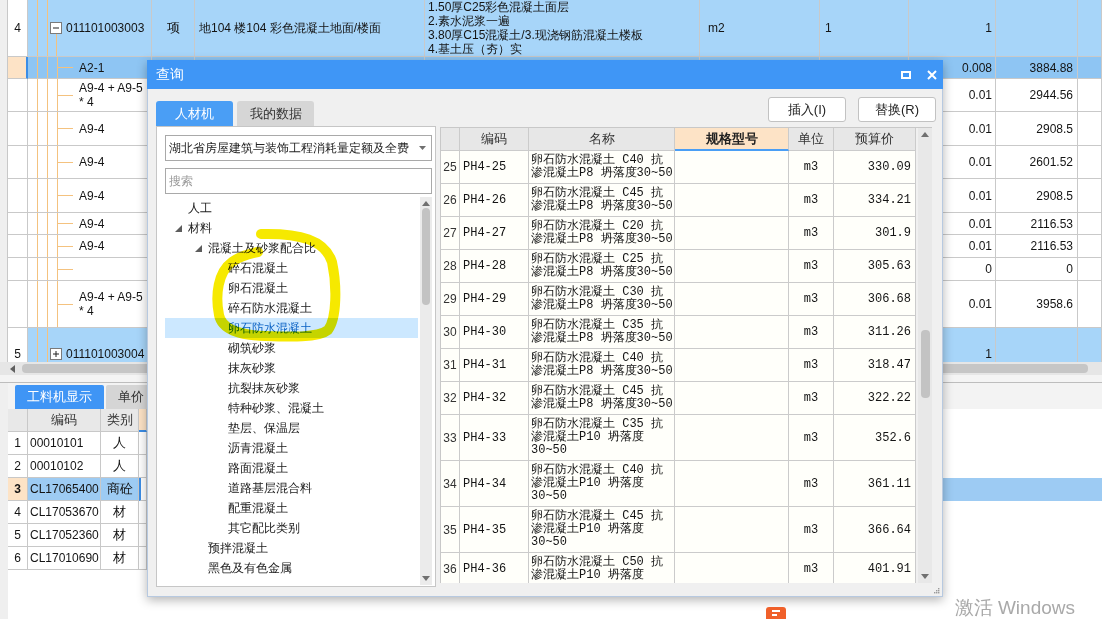 Image resolution: width=1102 pixels, height=619 pixels. Describe the element at coordinates (143, 420) in the screenshot. I see `column-header` at that location.